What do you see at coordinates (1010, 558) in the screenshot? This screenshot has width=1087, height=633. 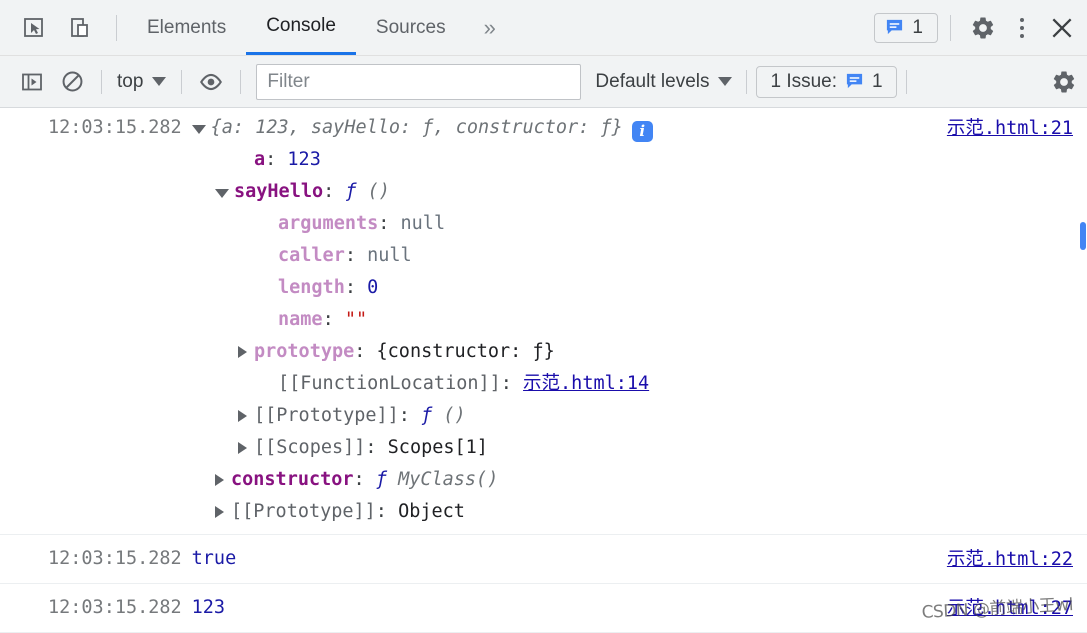 I see `source-link: 示范.html:22` at bounding box center [1010, 558].